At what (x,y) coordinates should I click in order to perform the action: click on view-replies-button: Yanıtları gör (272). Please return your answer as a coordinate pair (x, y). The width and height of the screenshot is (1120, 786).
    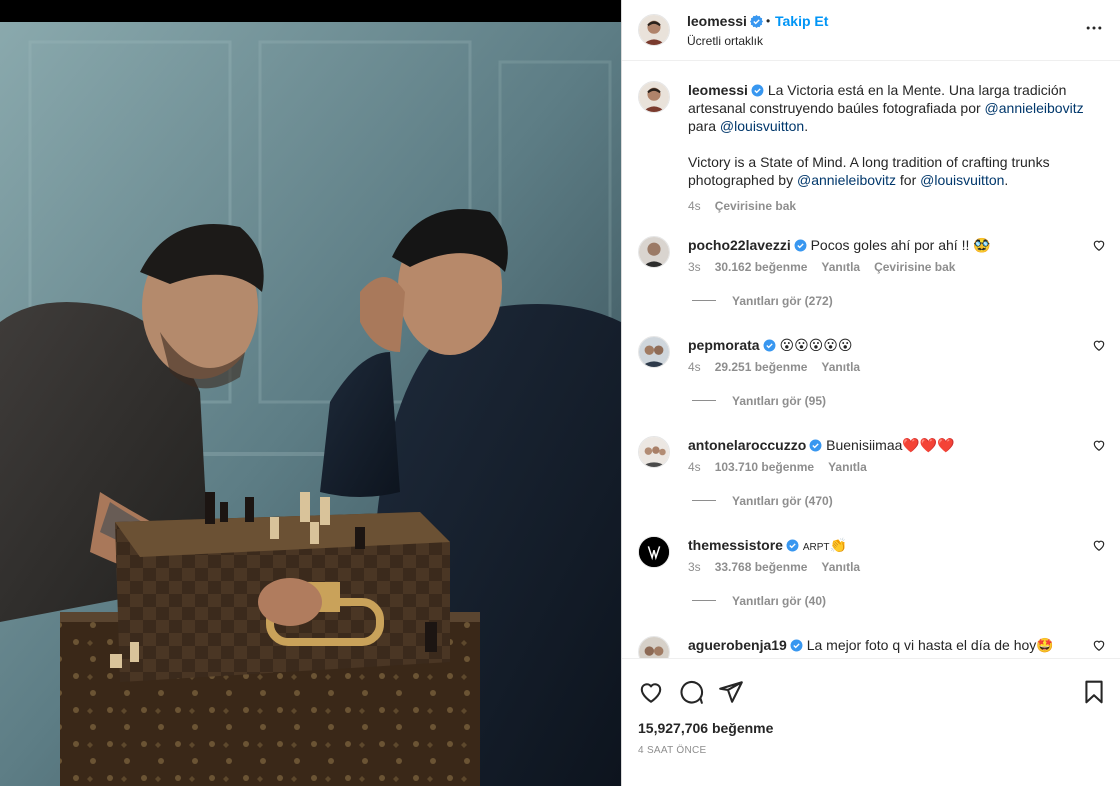
    Looking at the image, I should click on (762, 301).